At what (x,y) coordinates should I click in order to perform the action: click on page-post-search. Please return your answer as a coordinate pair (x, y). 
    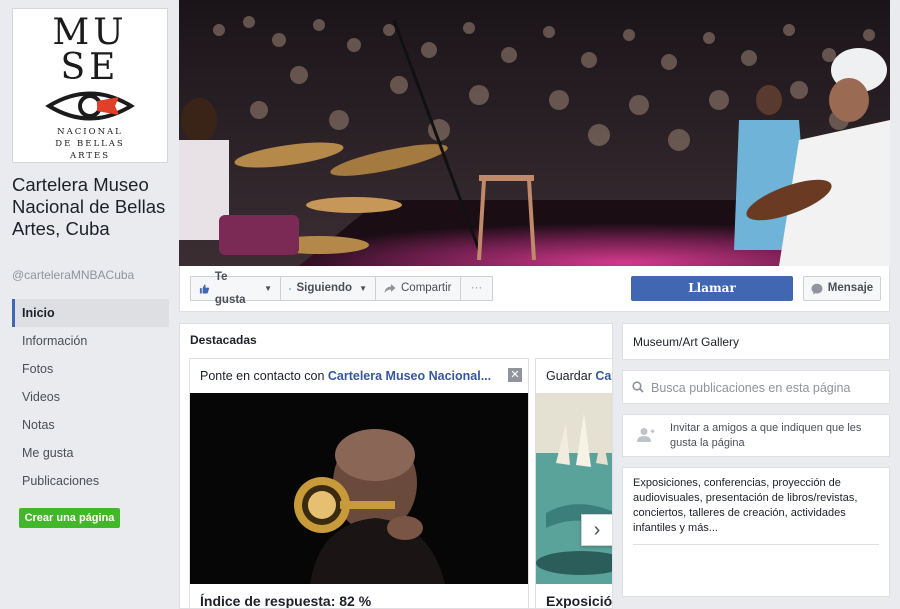
    Looking at the image, I should click on (756, 387).